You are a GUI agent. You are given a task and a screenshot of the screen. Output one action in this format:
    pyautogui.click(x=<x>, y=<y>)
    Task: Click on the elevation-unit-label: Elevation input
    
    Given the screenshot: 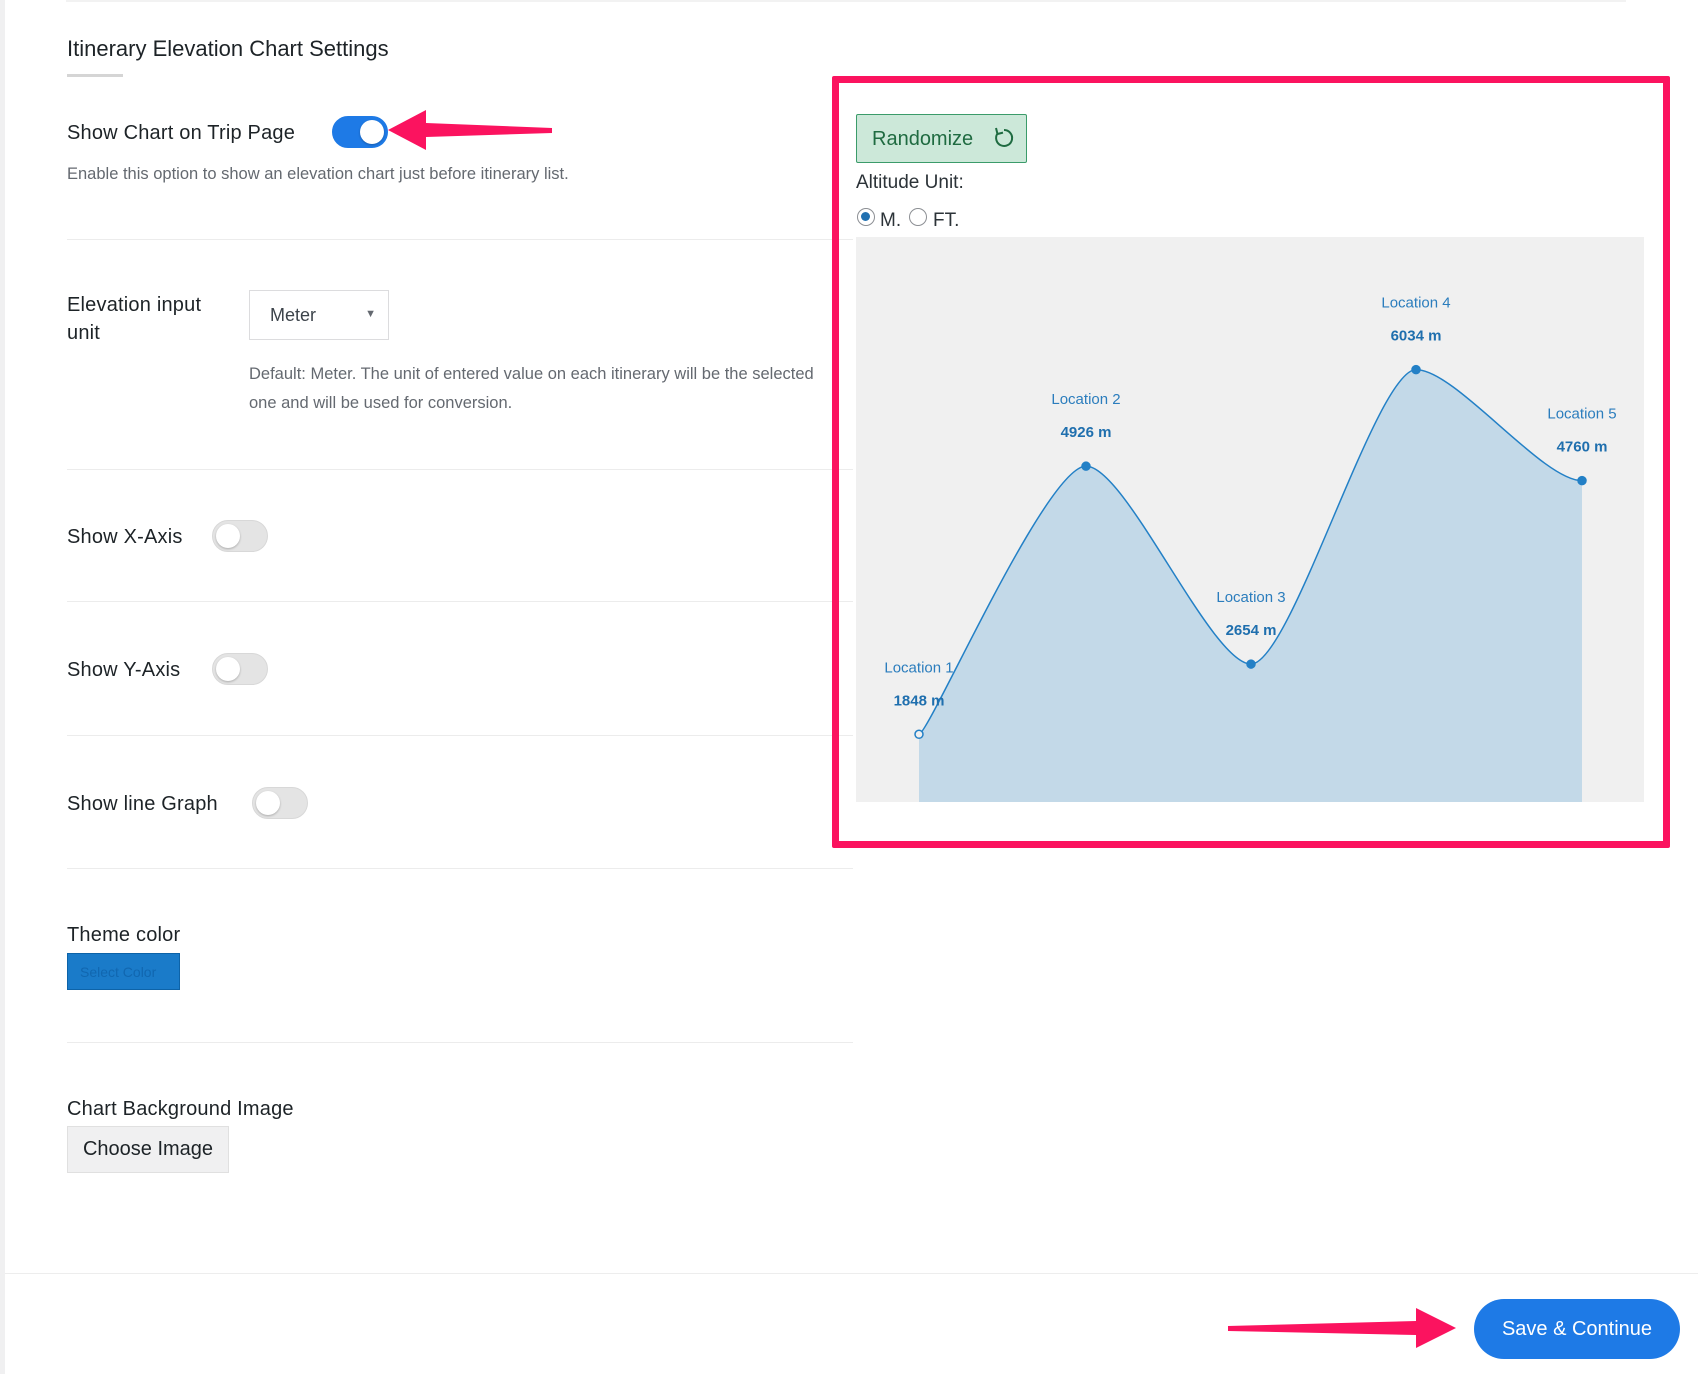 What is the action you would take?
    pyautogui.click(x=134, y=305)
    